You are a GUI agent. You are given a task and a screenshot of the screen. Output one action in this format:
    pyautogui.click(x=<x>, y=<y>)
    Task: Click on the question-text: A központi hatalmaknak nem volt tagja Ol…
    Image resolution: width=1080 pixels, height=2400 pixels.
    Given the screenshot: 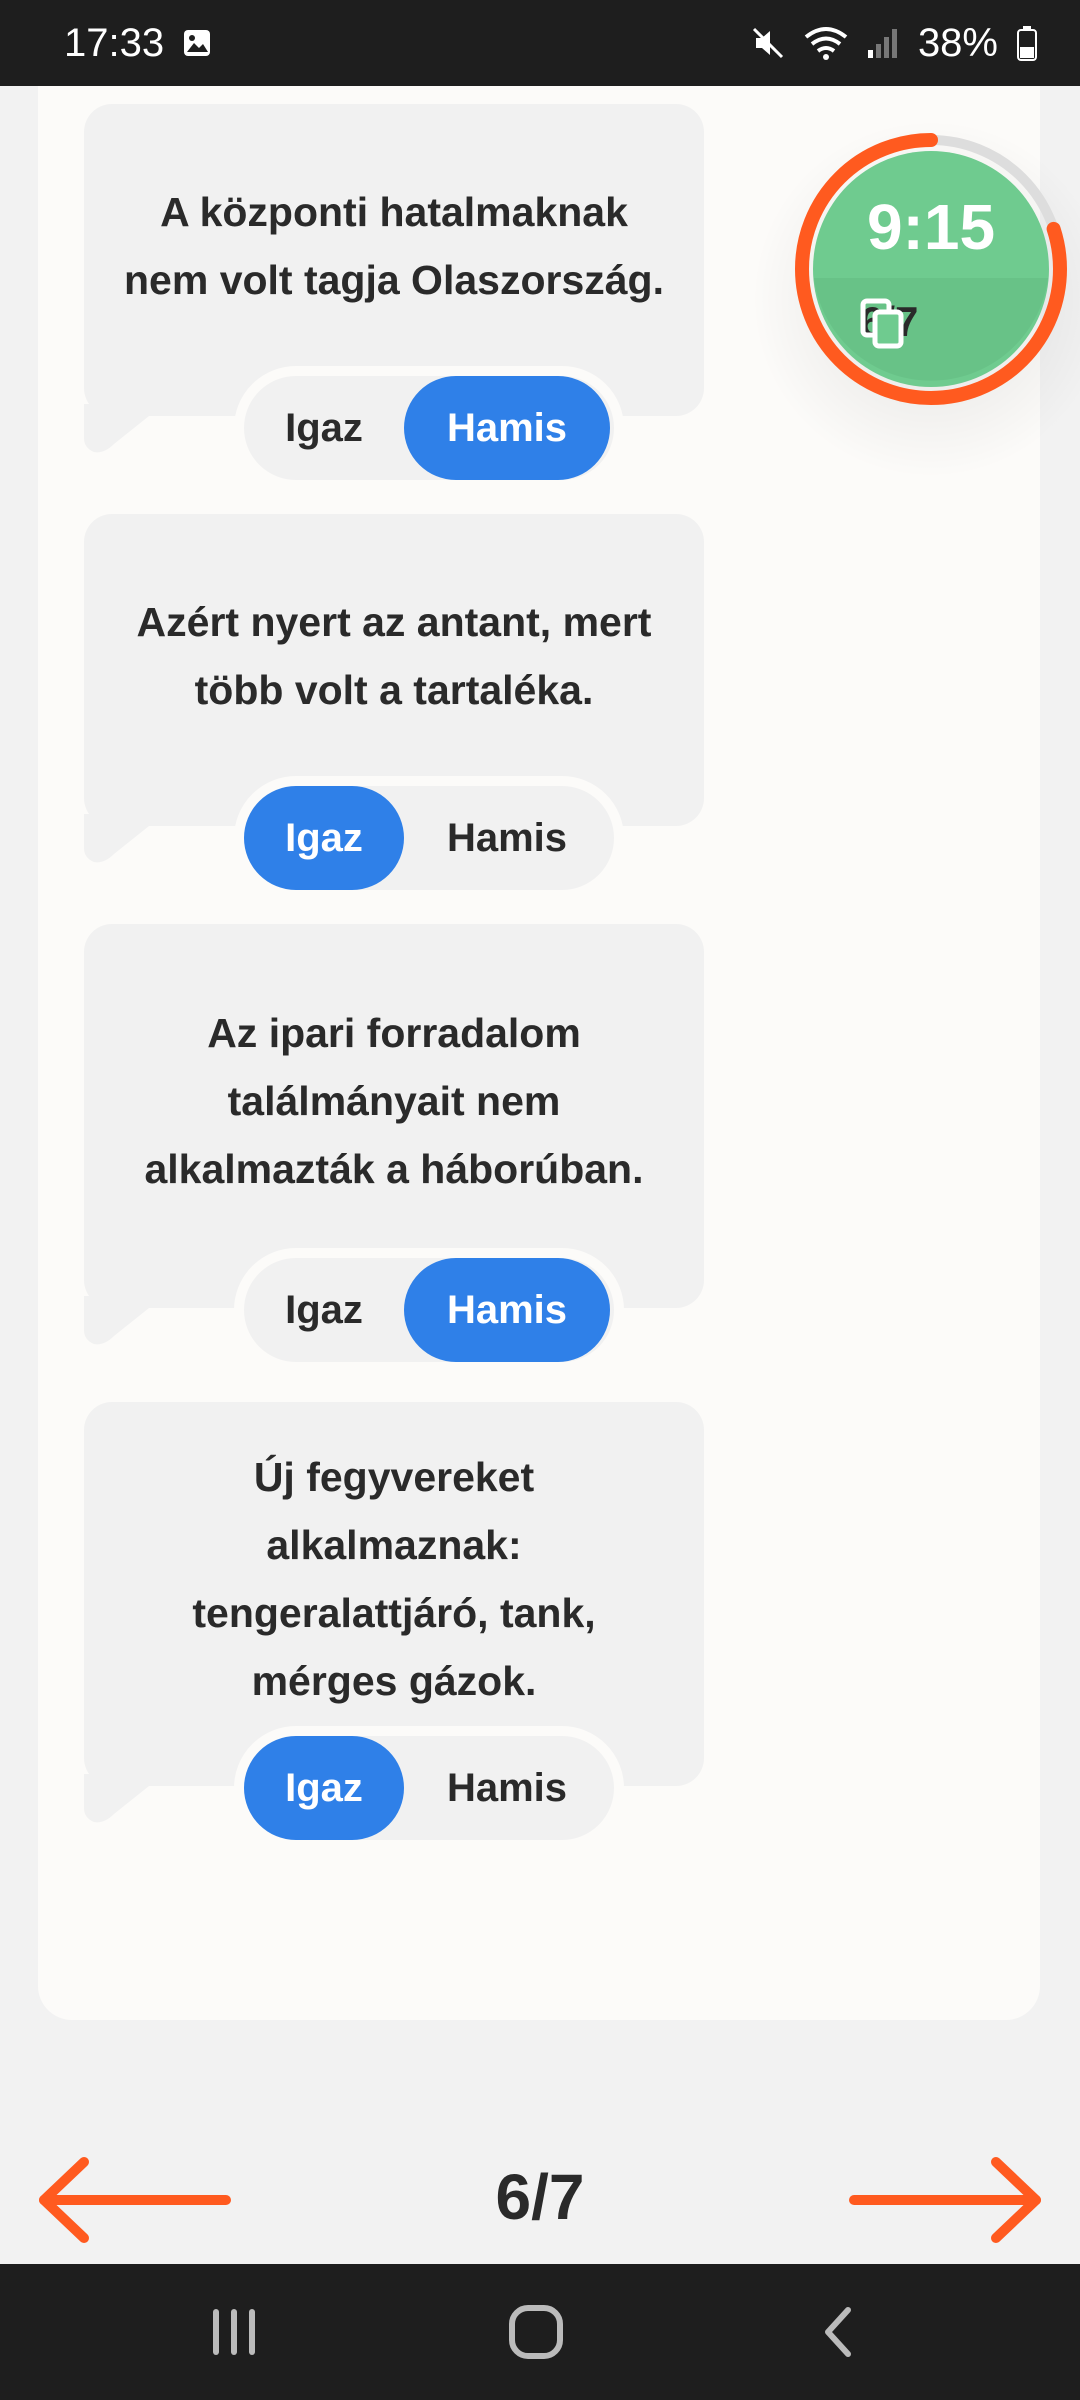 What is the action you would take?
    pyautogui.click(x=394, y=246)
    